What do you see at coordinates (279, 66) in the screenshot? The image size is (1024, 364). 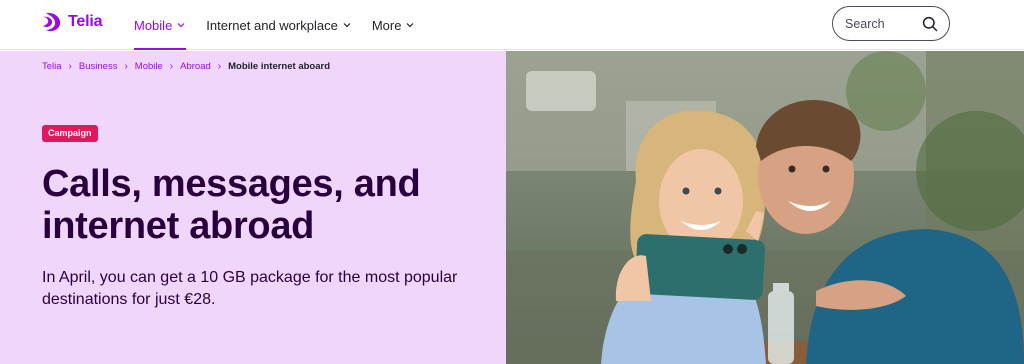 I see `breadcrumb-current: Mobile internet aboard` at bounding box center [279, 66].